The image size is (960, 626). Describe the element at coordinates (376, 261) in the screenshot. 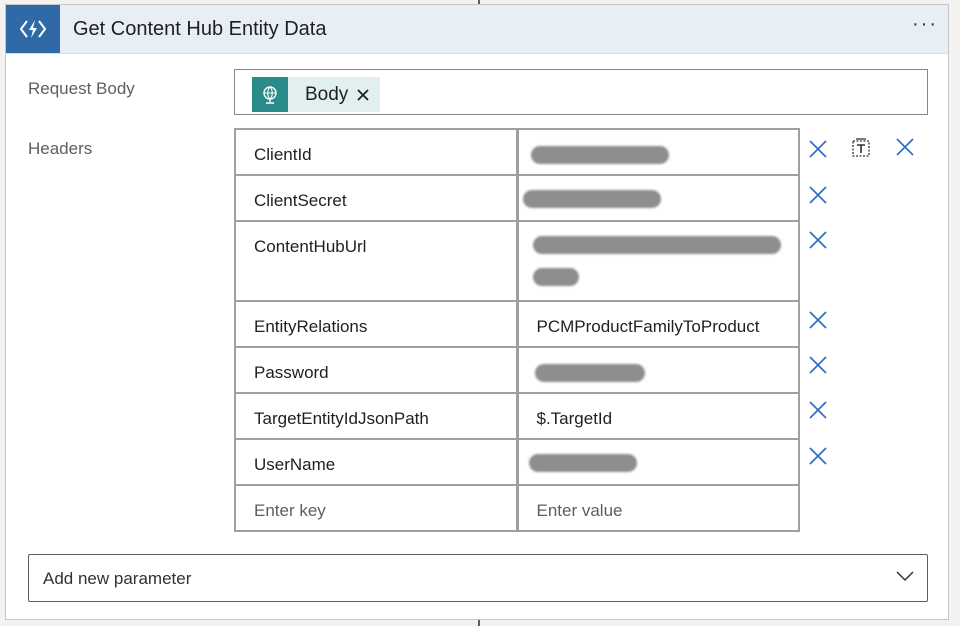

I see `header-key-cell: ContentHubUrl` at that location.